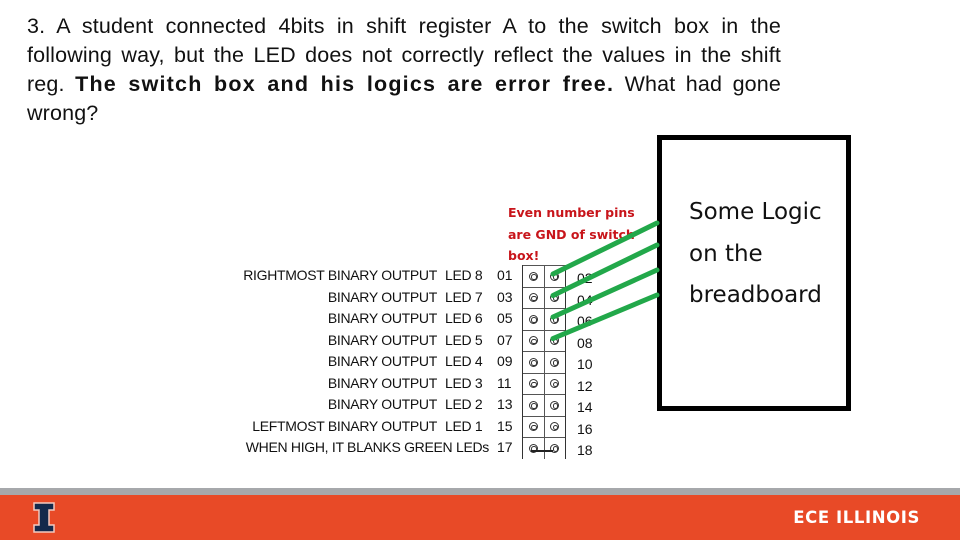 The image size is (960, 540). I want to click on even-pin-numbers: 02 04 06 08 10 12 14 16 18, so click(588, 362).